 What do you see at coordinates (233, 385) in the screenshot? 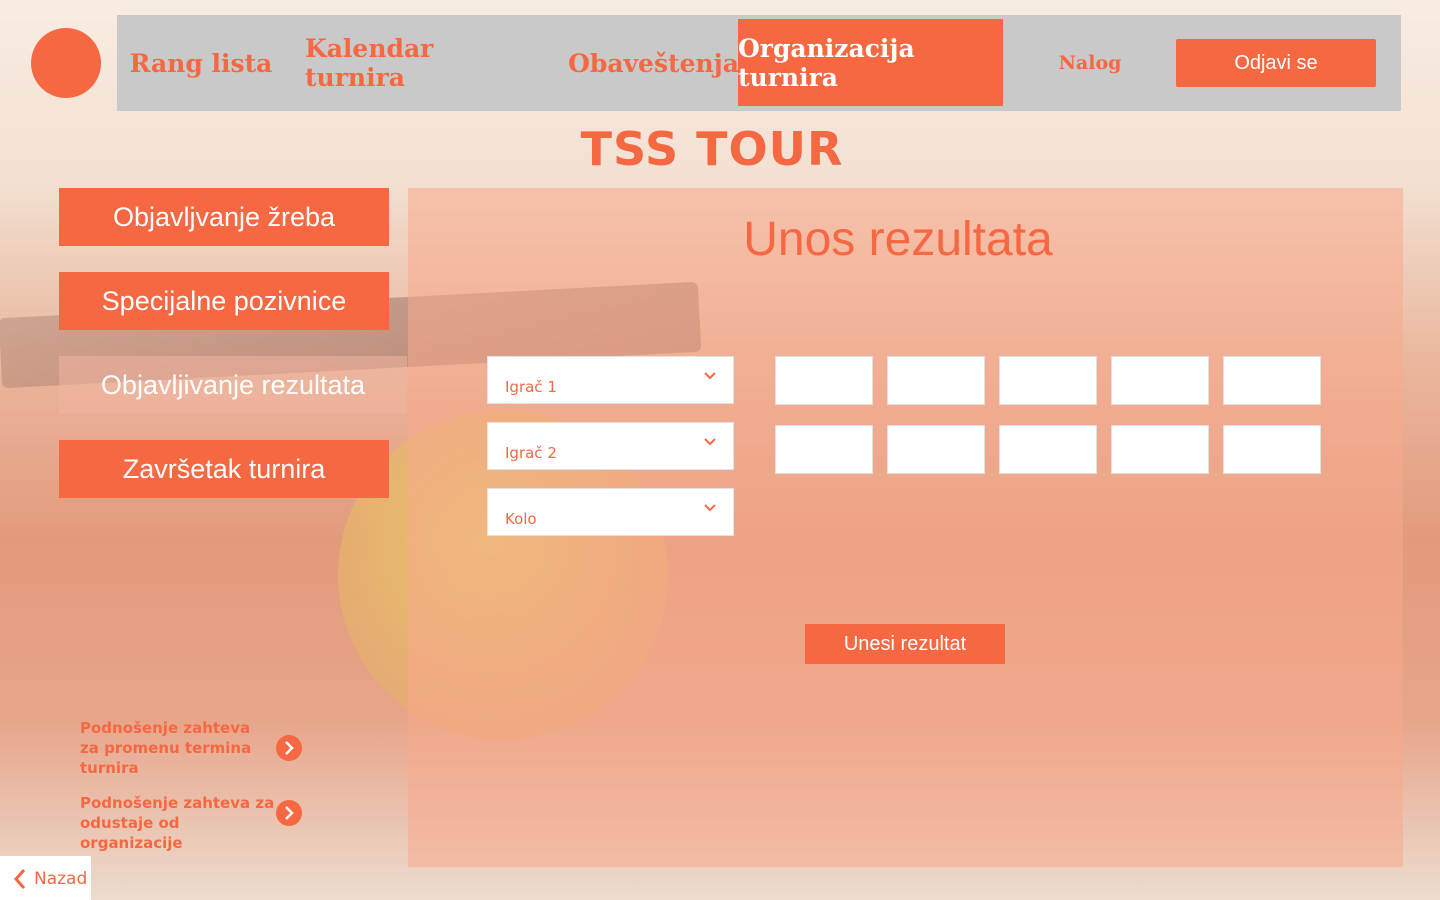
I see `sidebar-item-objavljivanje-rezultata: Objavljivanje rezultata` at bounding box center [233, 385].